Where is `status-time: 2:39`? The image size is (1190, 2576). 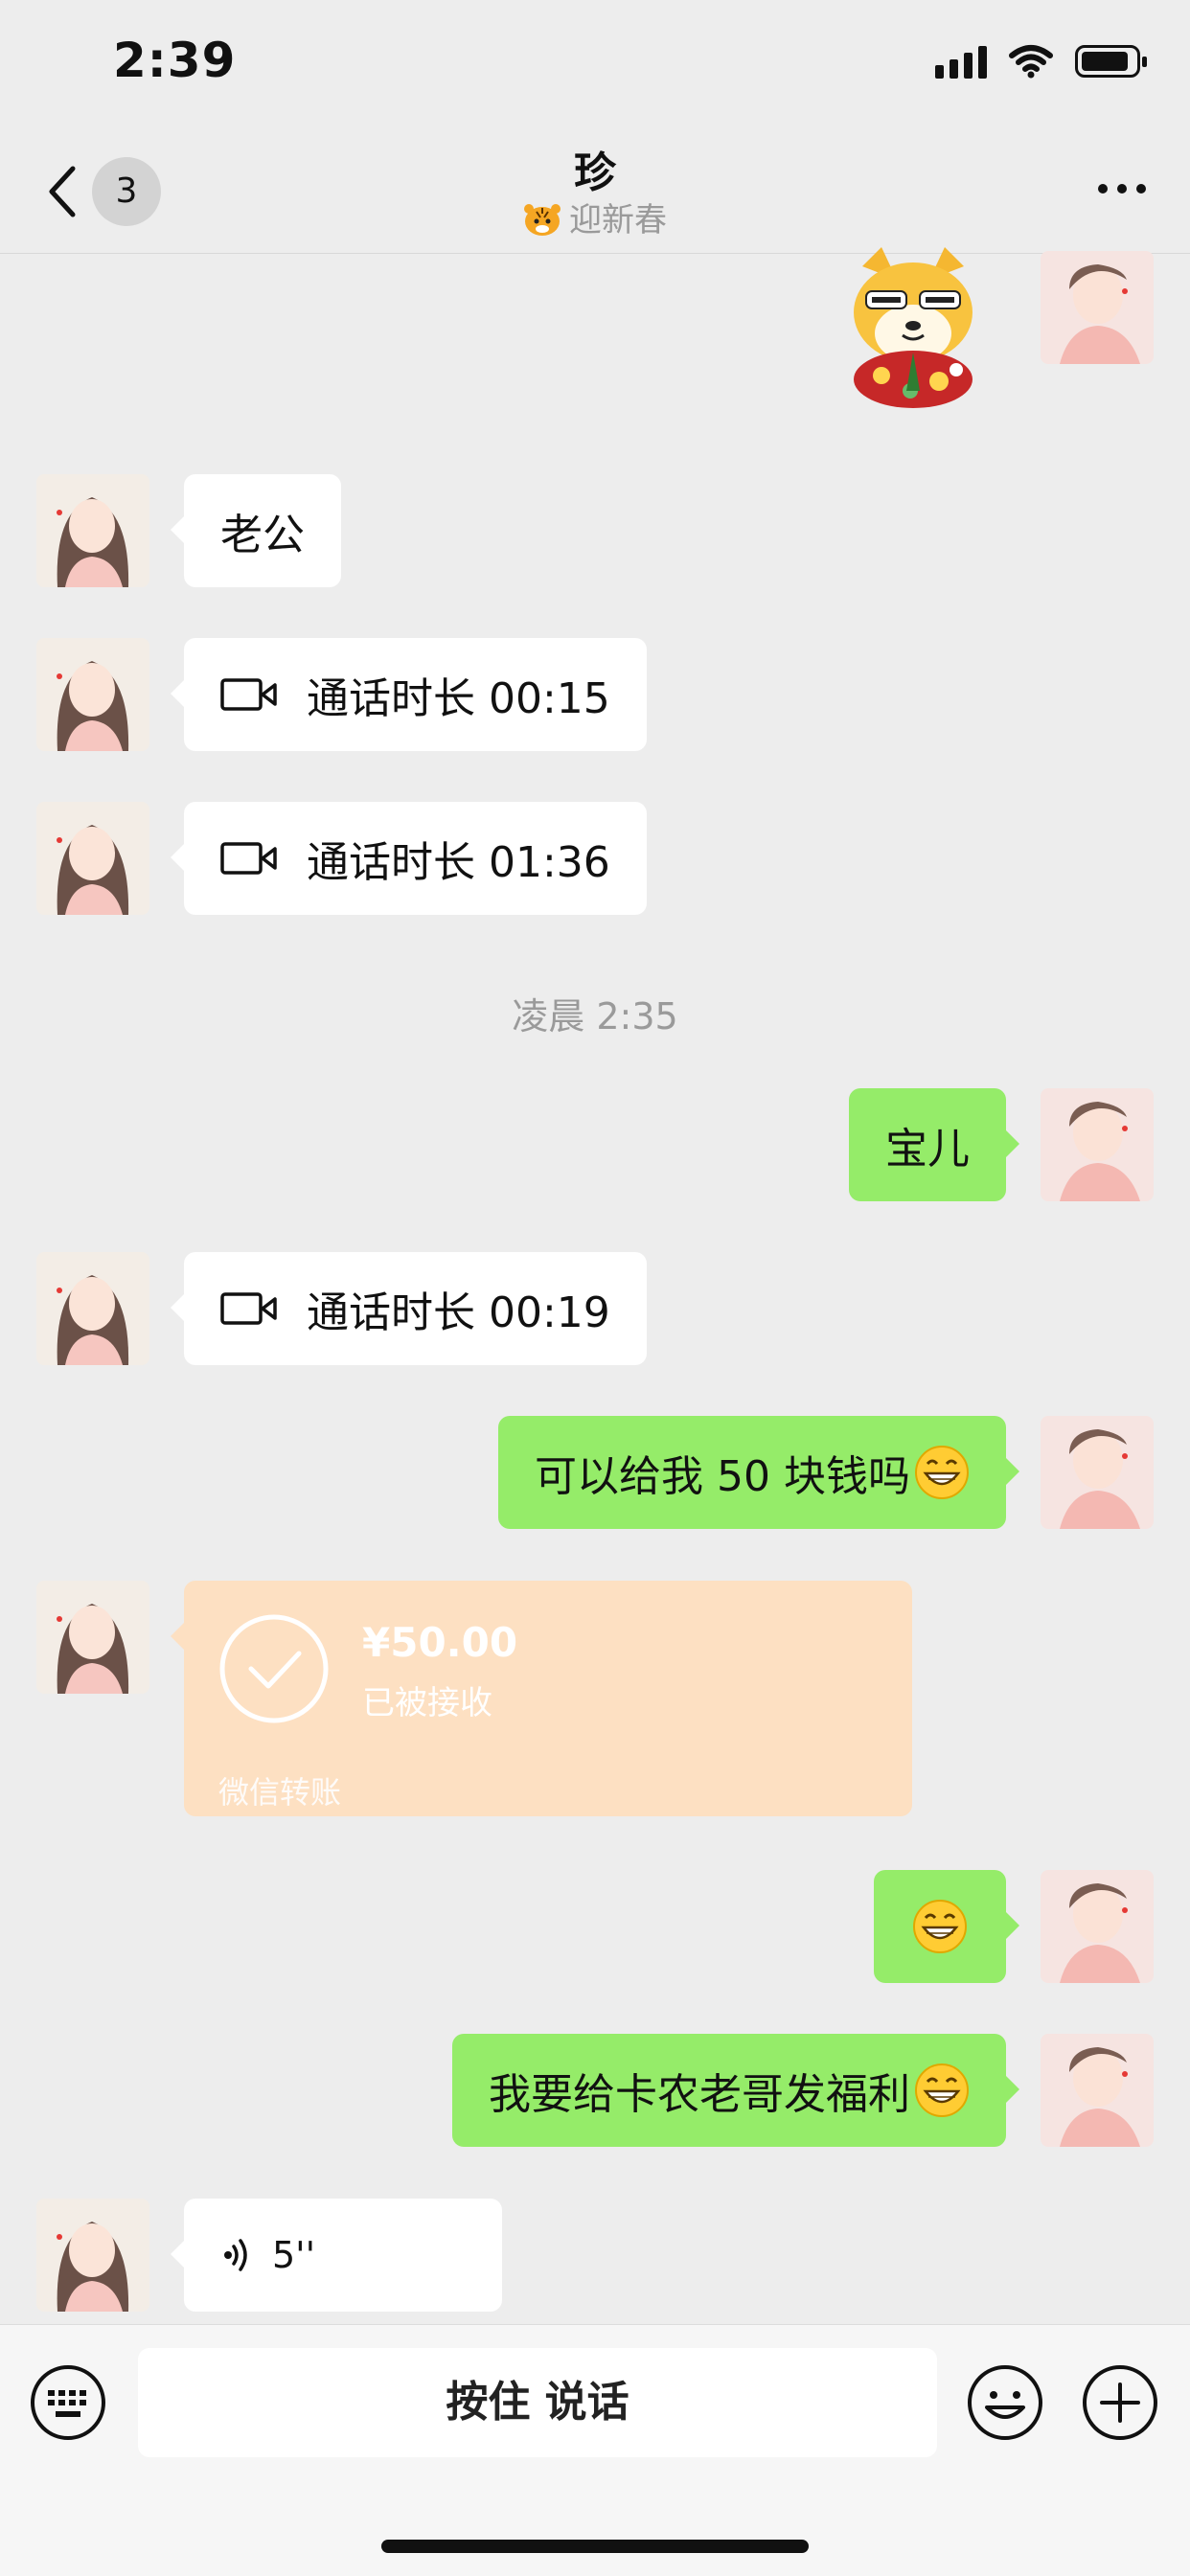 status-time: 2:39 is located at coordinates (175, 60).